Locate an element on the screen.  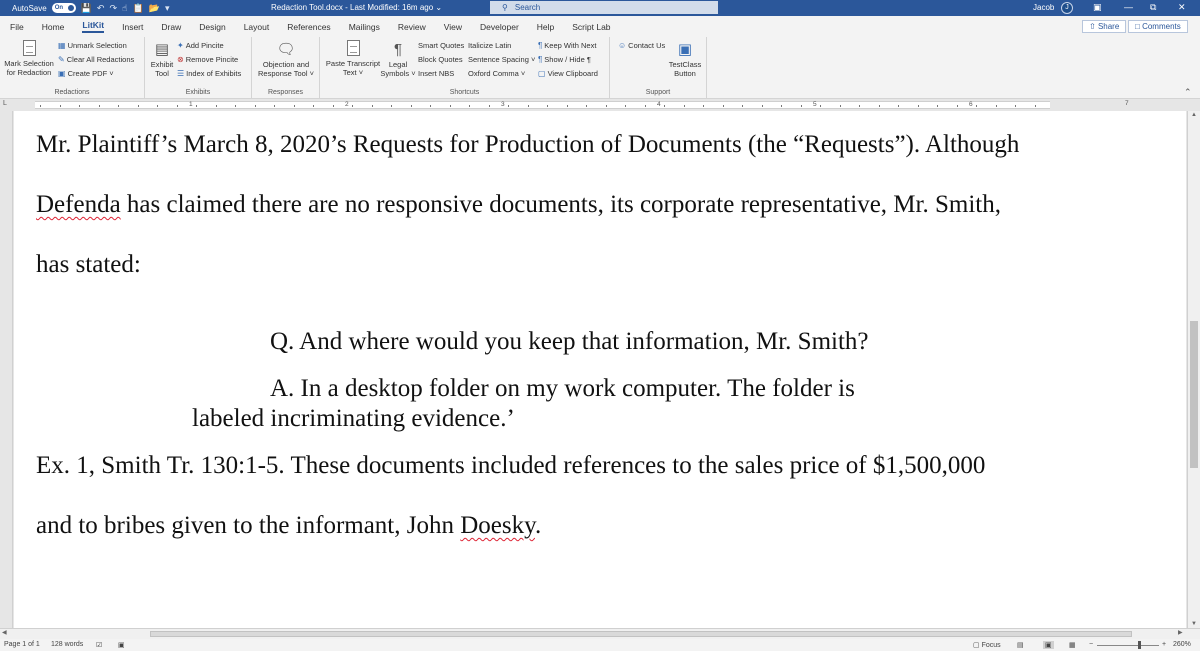
print-layout-icon: ▣ is located at coordinates (1048, 645).